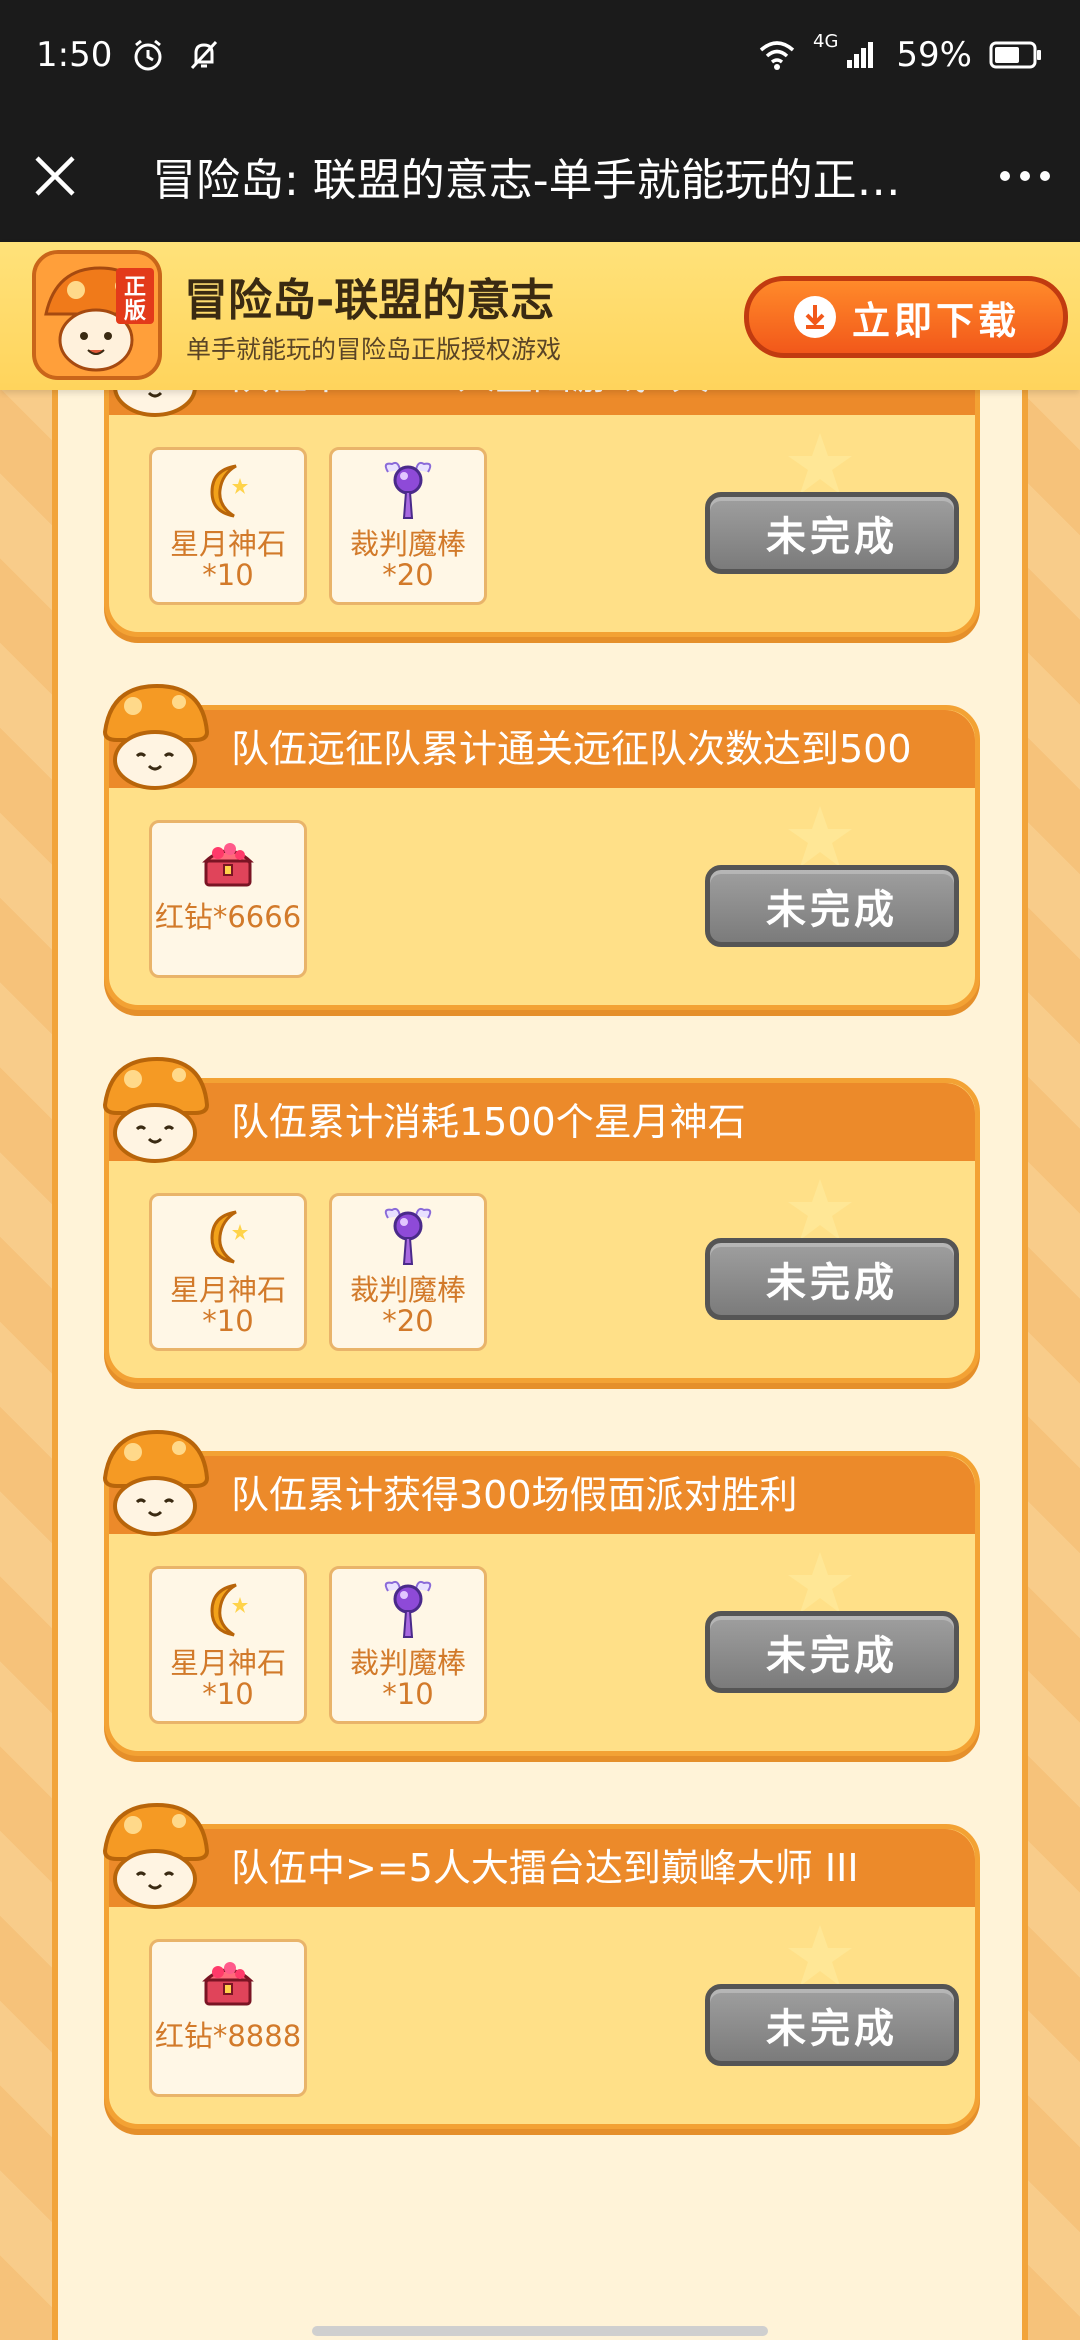 This screenshot has width=1080, height=2340. Describe the element at coordinates (541, 1219) in the screenshot. I see `task-card: 队伍累计消耗1500个星月神石 星月神石 *10 裁判魔棒 *20 未完成` at that location.